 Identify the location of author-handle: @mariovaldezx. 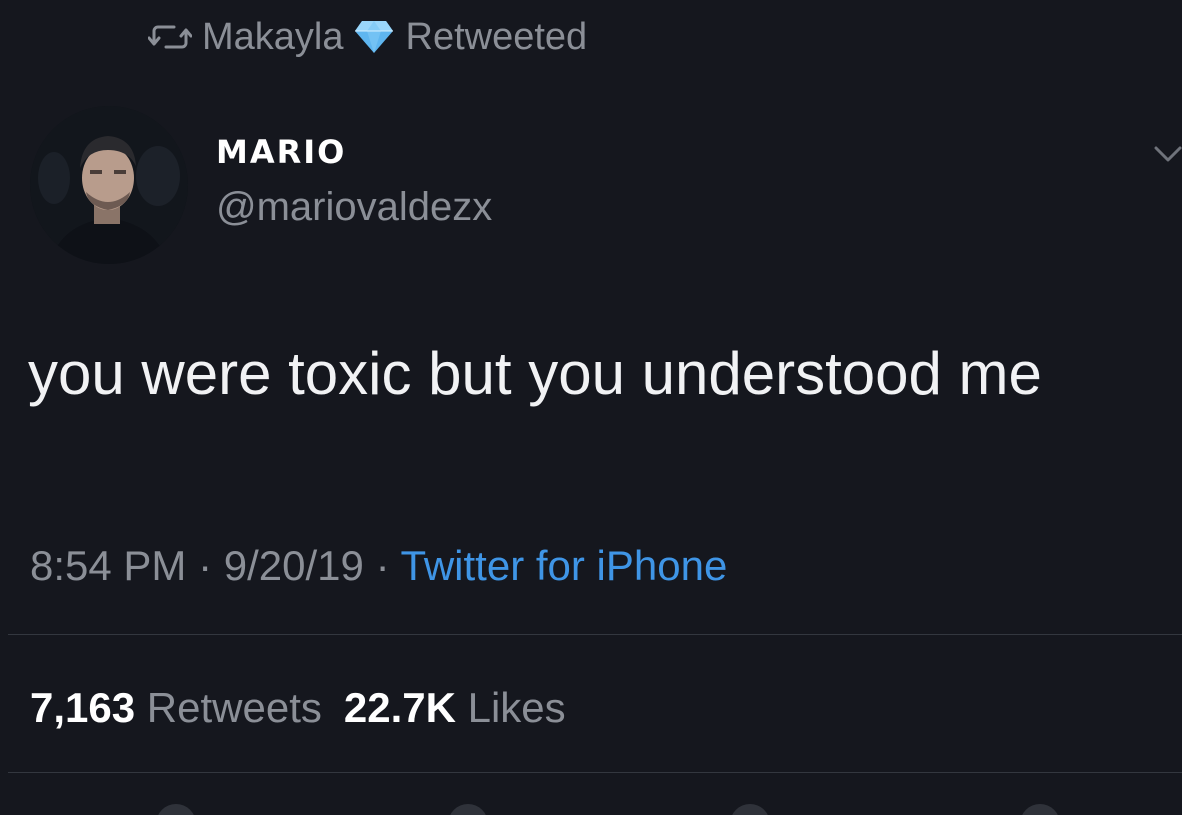
(354, 207).